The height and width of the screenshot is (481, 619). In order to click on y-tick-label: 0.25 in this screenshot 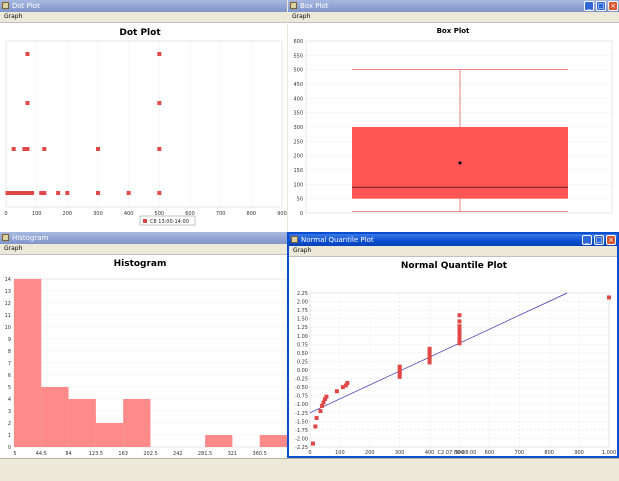, I will do `click(302, 362)`.